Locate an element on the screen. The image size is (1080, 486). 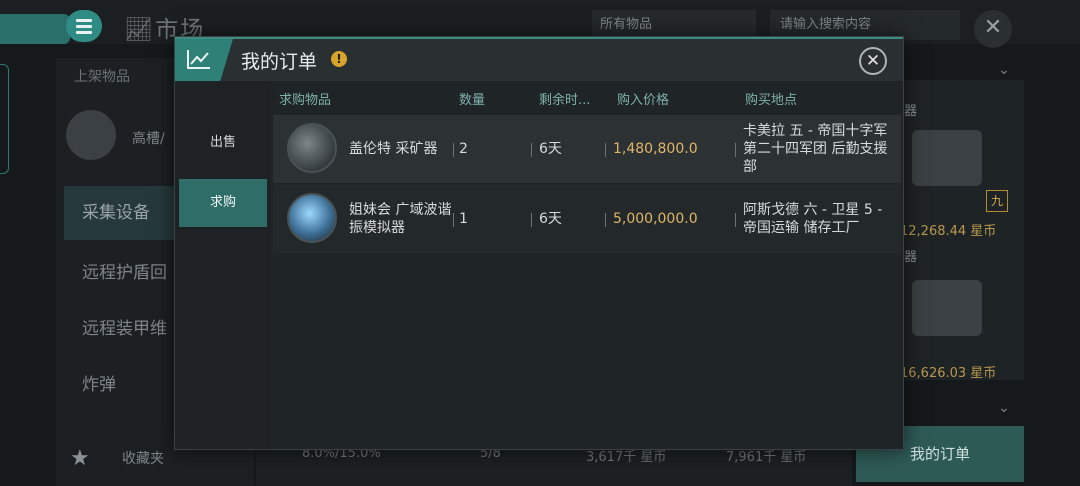
trend-chart-icon is located at coordinates (198, 59).